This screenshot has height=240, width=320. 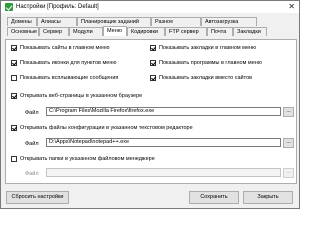 What do you see at coordinates (291, 7) in the screenshot?
I see `close-icon: ✕` at bounding box center [291, 7].